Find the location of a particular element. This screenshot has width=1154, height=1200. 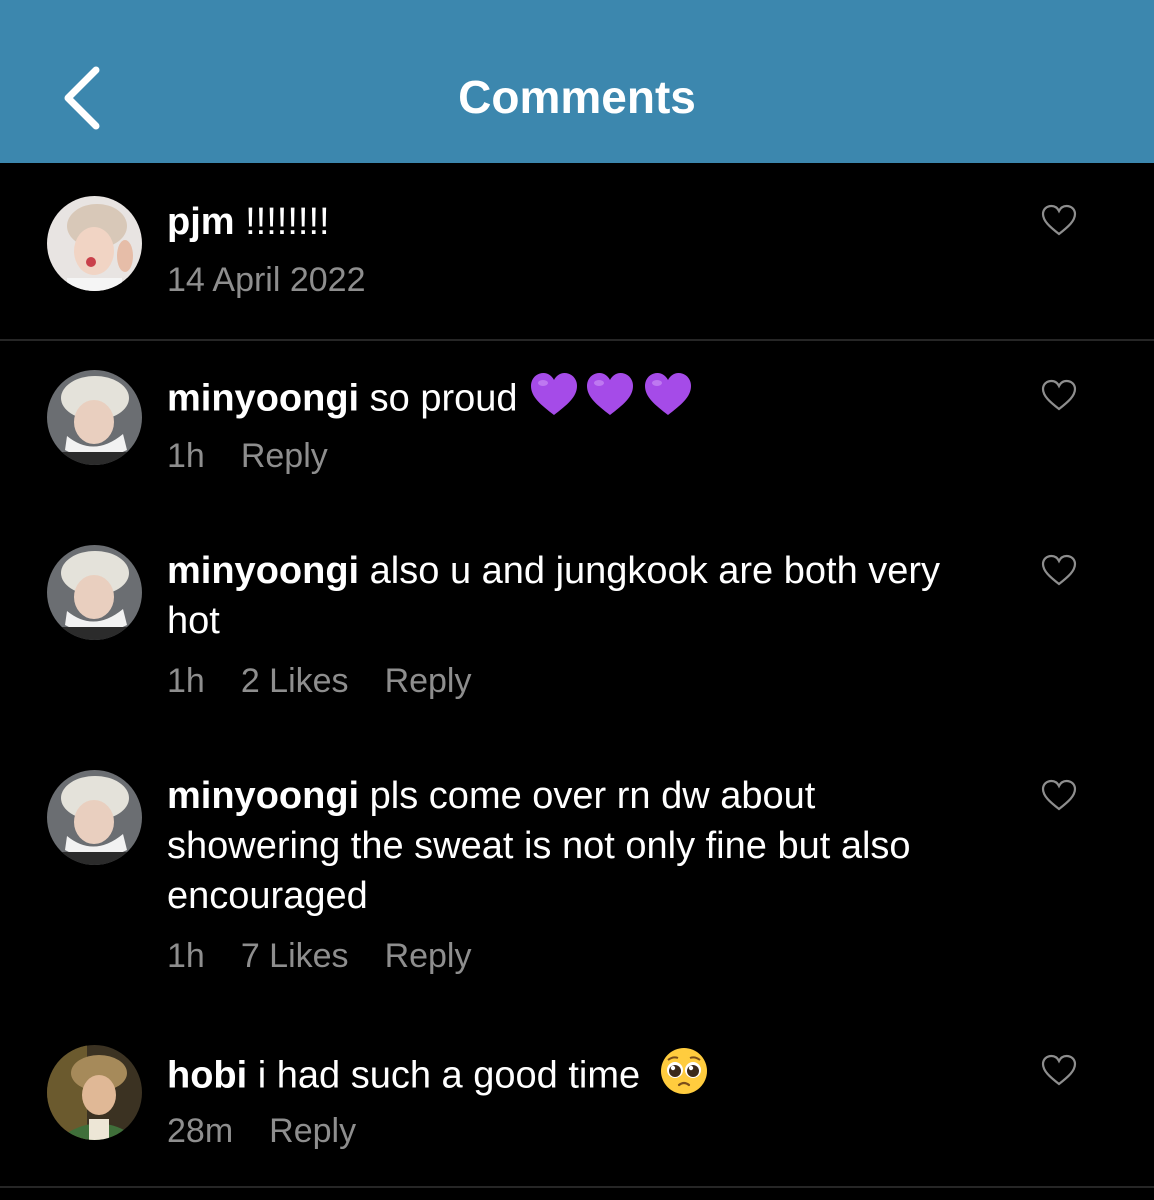

comment-meta: 1h 7 Likes Reply is located at coordinates (337, 956).